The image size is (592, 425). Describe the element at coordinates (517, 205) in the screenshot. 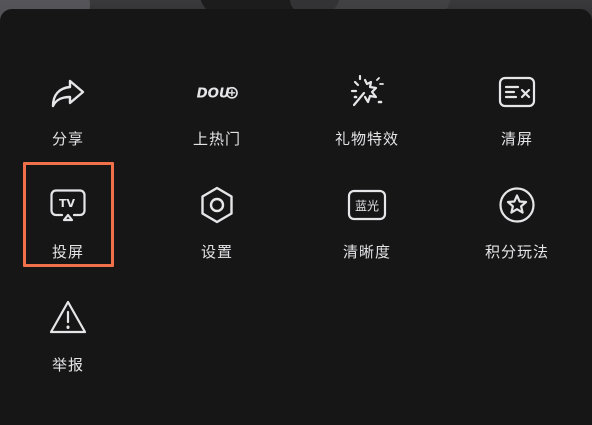

I see `star-circle-icon` at that location.